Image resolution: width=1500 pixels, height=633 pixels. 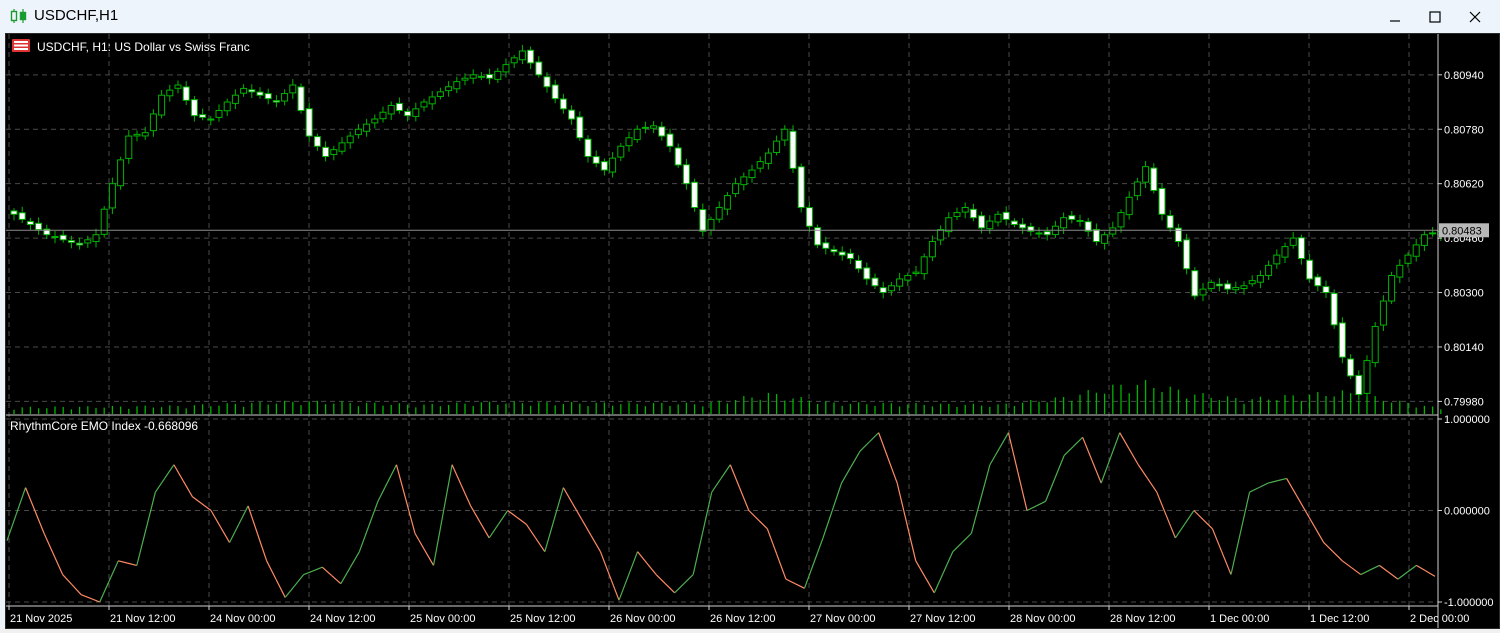 What do you see at coordinates (1395, 16) in the screenshot?
I see `minimize-button` at bounding box center [1395, 16].